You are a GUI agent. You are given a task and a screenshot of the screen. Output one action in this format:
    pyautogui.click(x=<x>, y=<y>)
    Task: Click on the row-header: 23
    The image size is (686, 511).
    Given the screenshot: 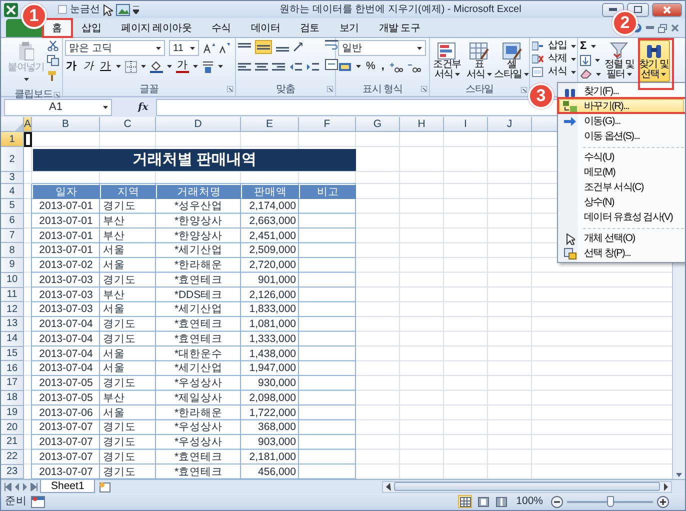 What is the action you would take?
    pyautogui.click(x=12, y=472)
    